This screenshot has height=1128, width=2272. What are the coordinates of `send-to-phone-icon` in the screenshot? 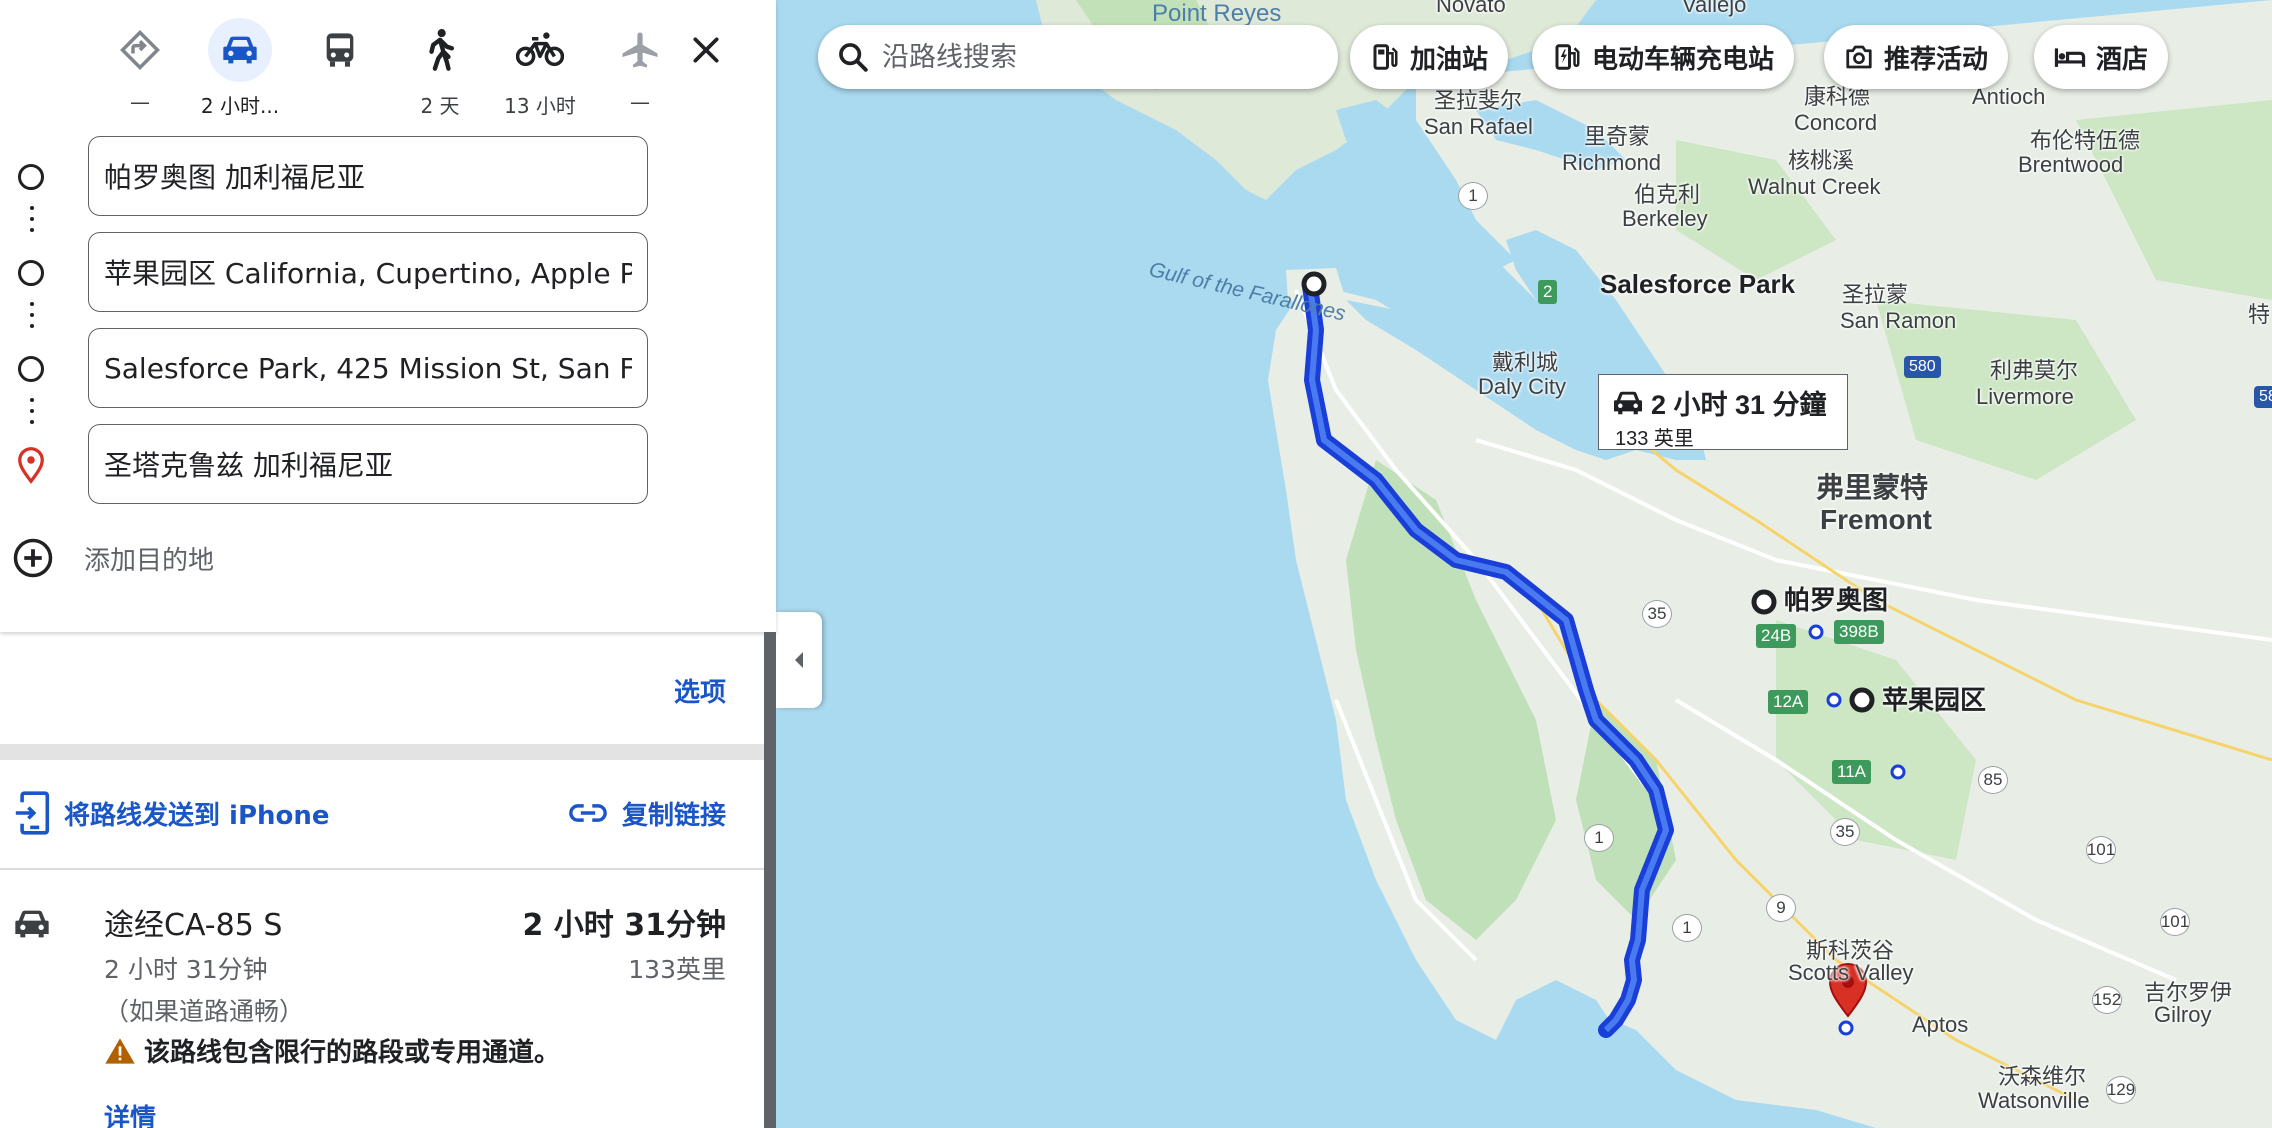 It's located at (32, 813).